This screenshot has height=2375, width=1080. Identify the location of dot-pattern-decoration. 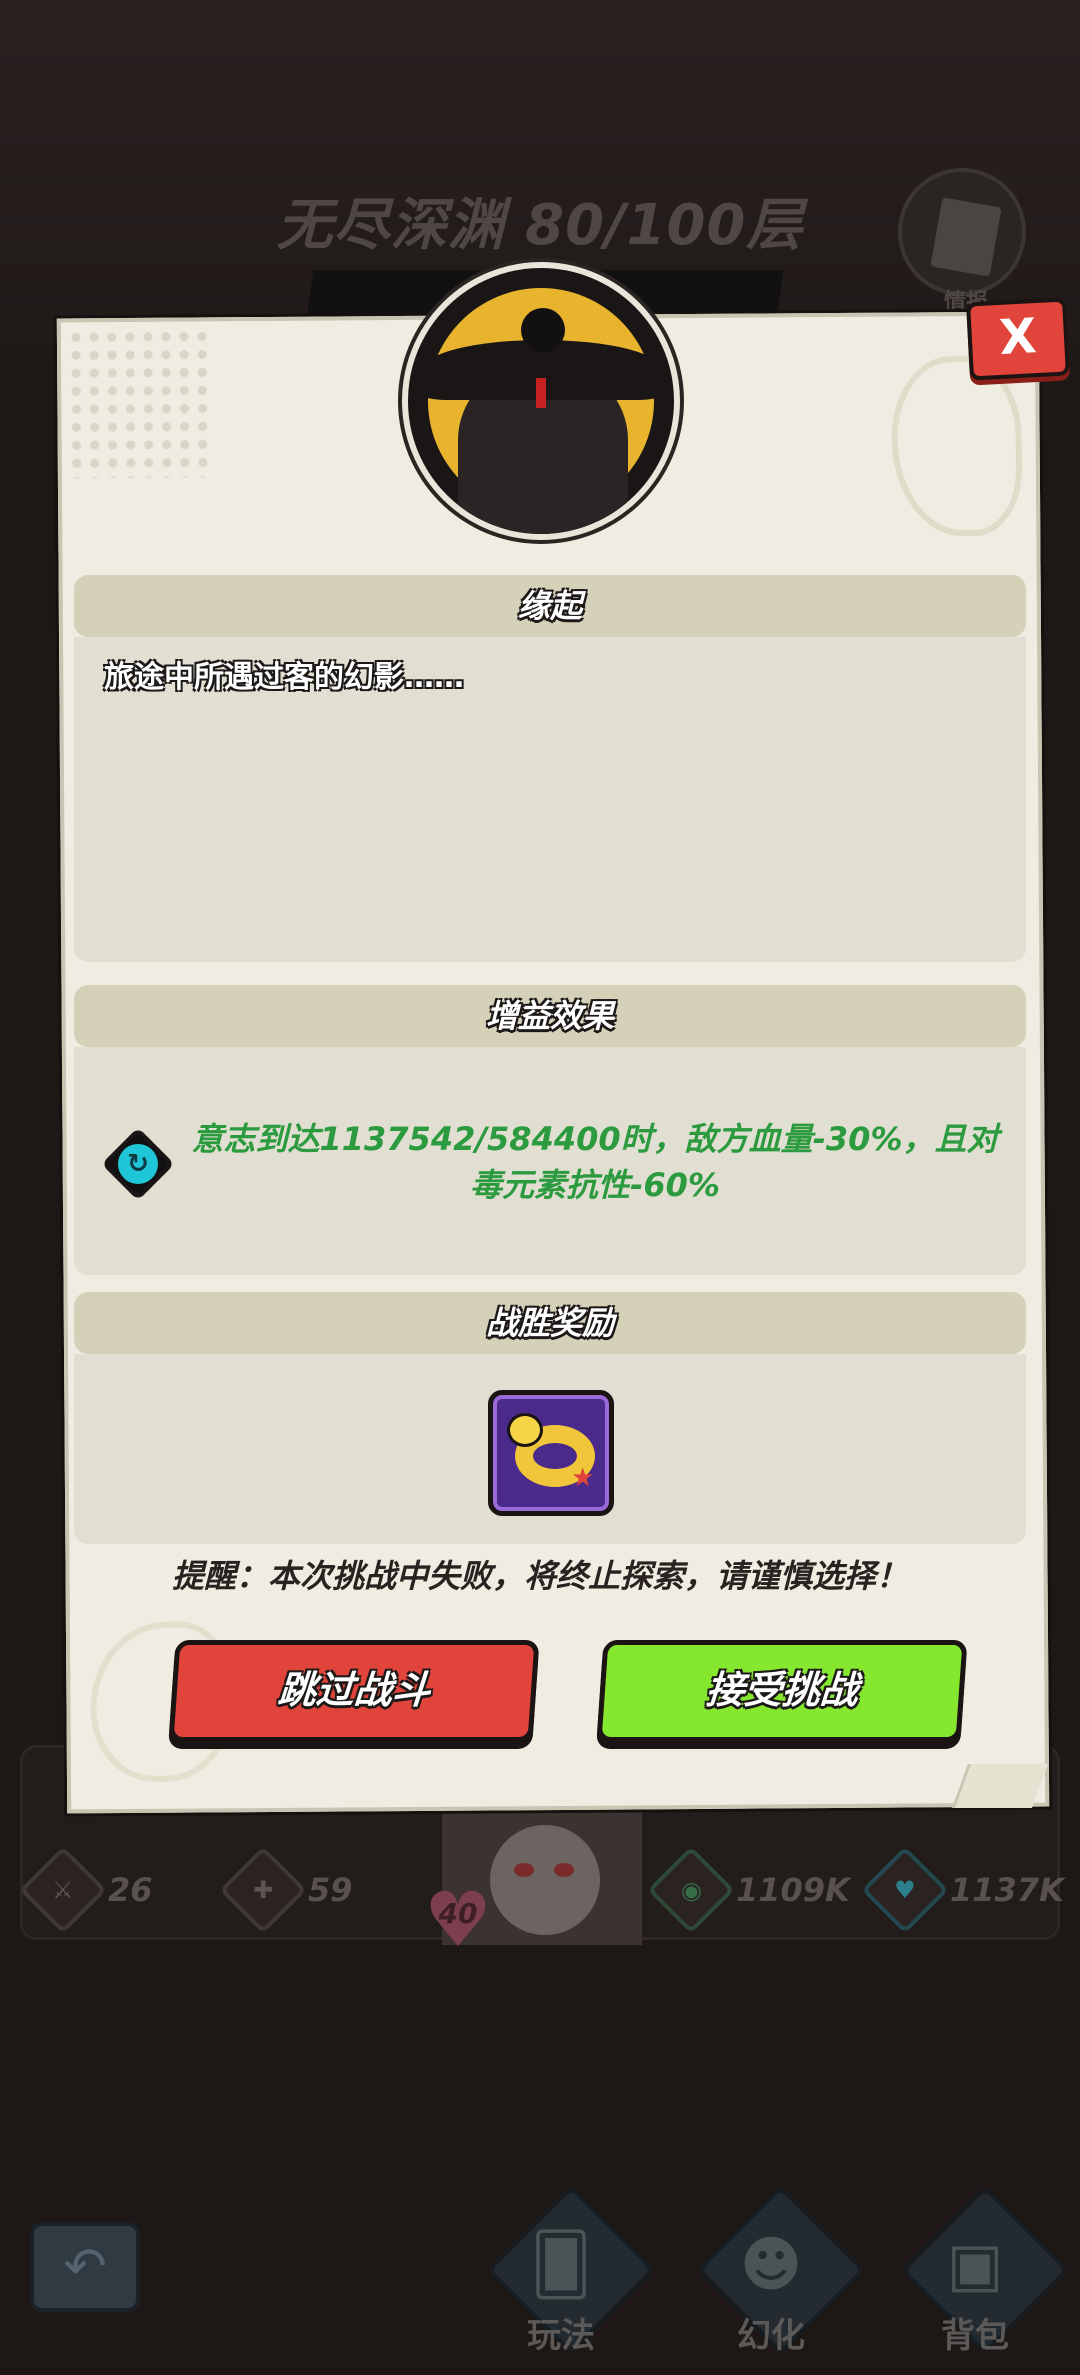
(137, 403).